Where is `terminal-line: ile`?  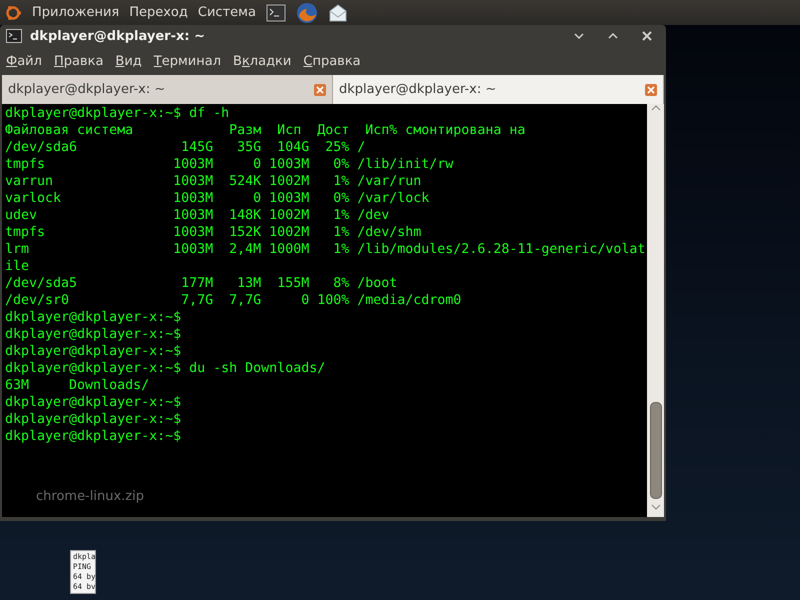 terminal-line: ile is located at coordinates (17, 266).